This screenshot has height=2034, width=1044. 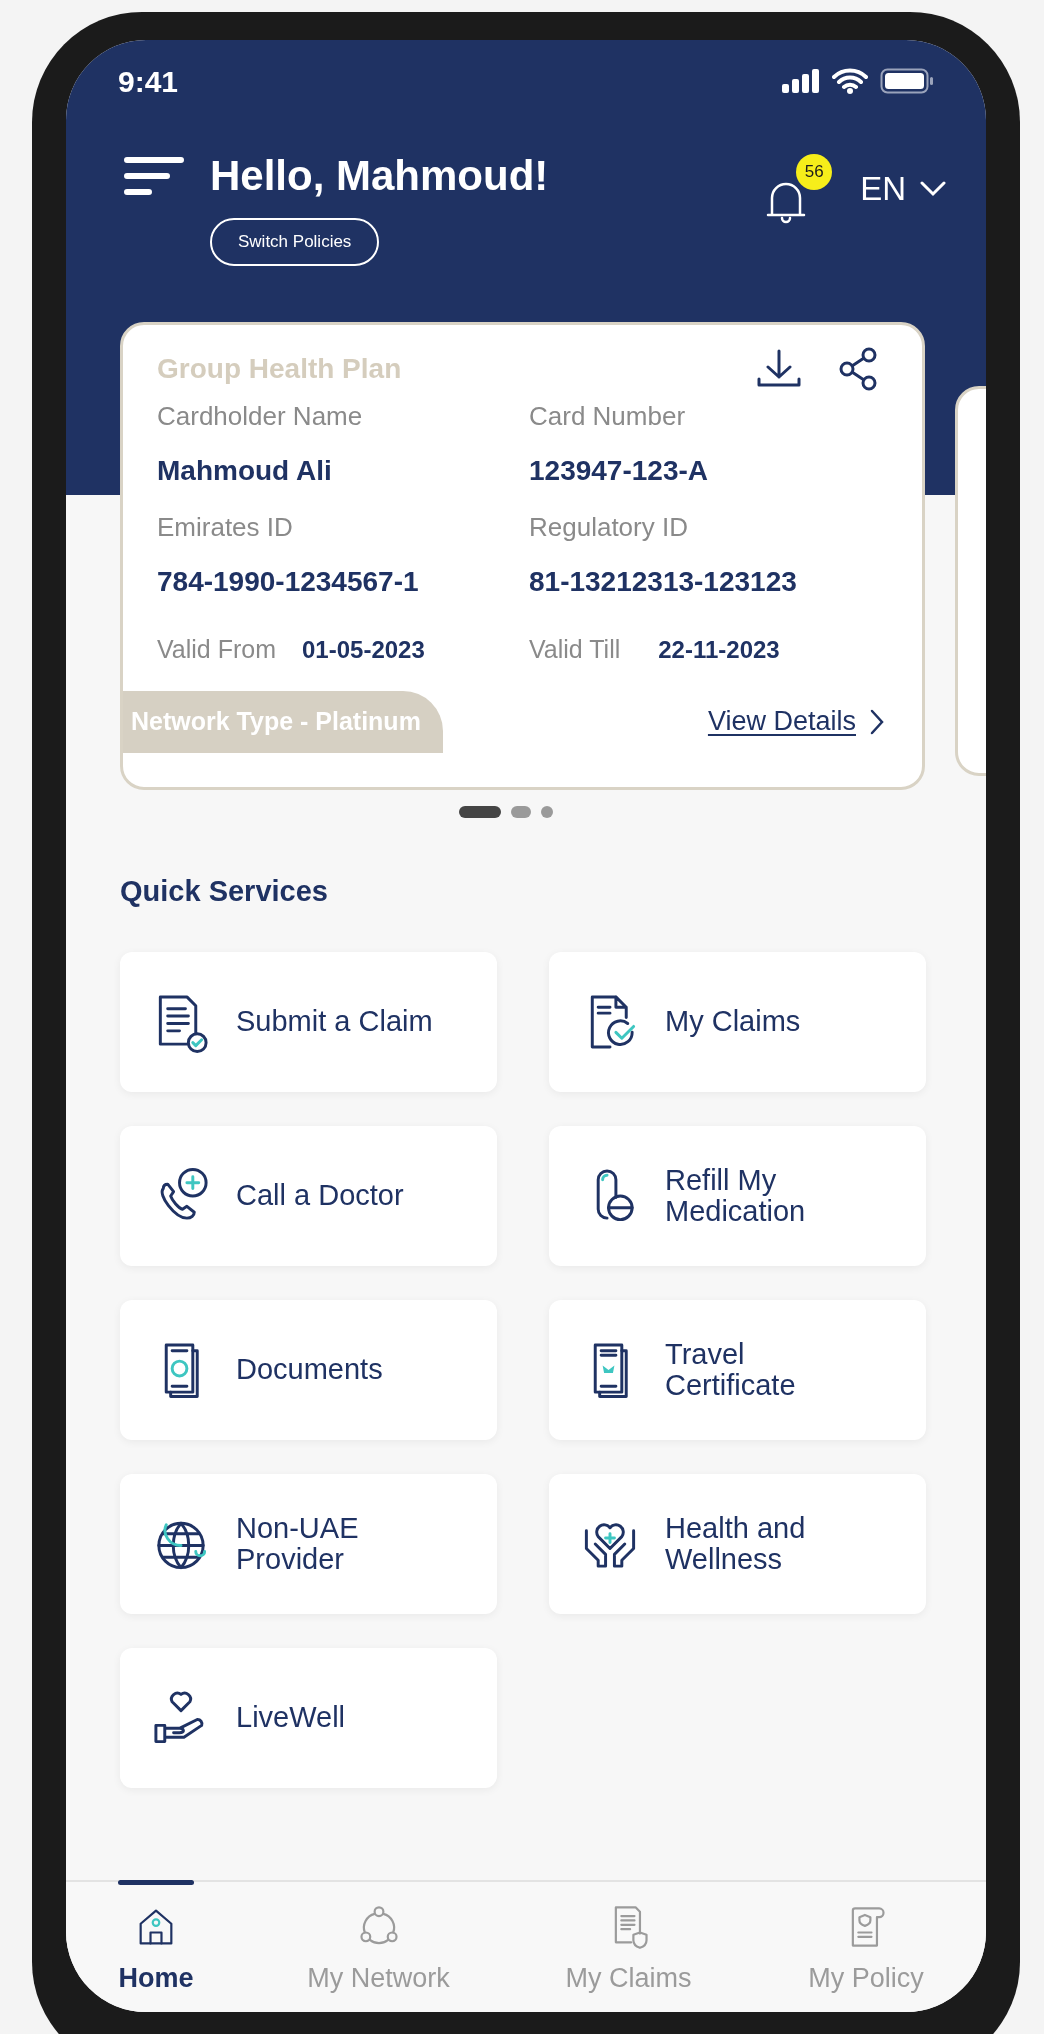 I want to click on service-tile: Health and Wellness, so click(x=737, y=1543).